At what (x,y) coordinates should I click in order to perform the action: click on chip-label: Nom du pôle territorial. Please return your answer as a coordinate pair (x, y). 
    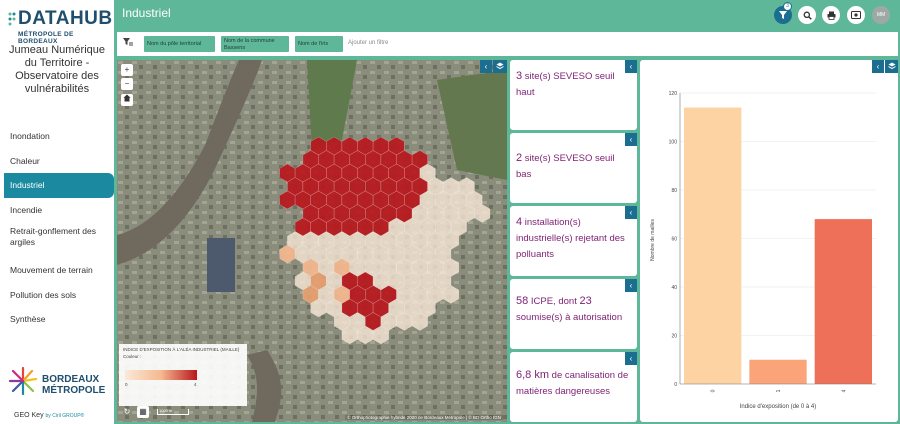
    Looking at the image, I should click on (174, 44).